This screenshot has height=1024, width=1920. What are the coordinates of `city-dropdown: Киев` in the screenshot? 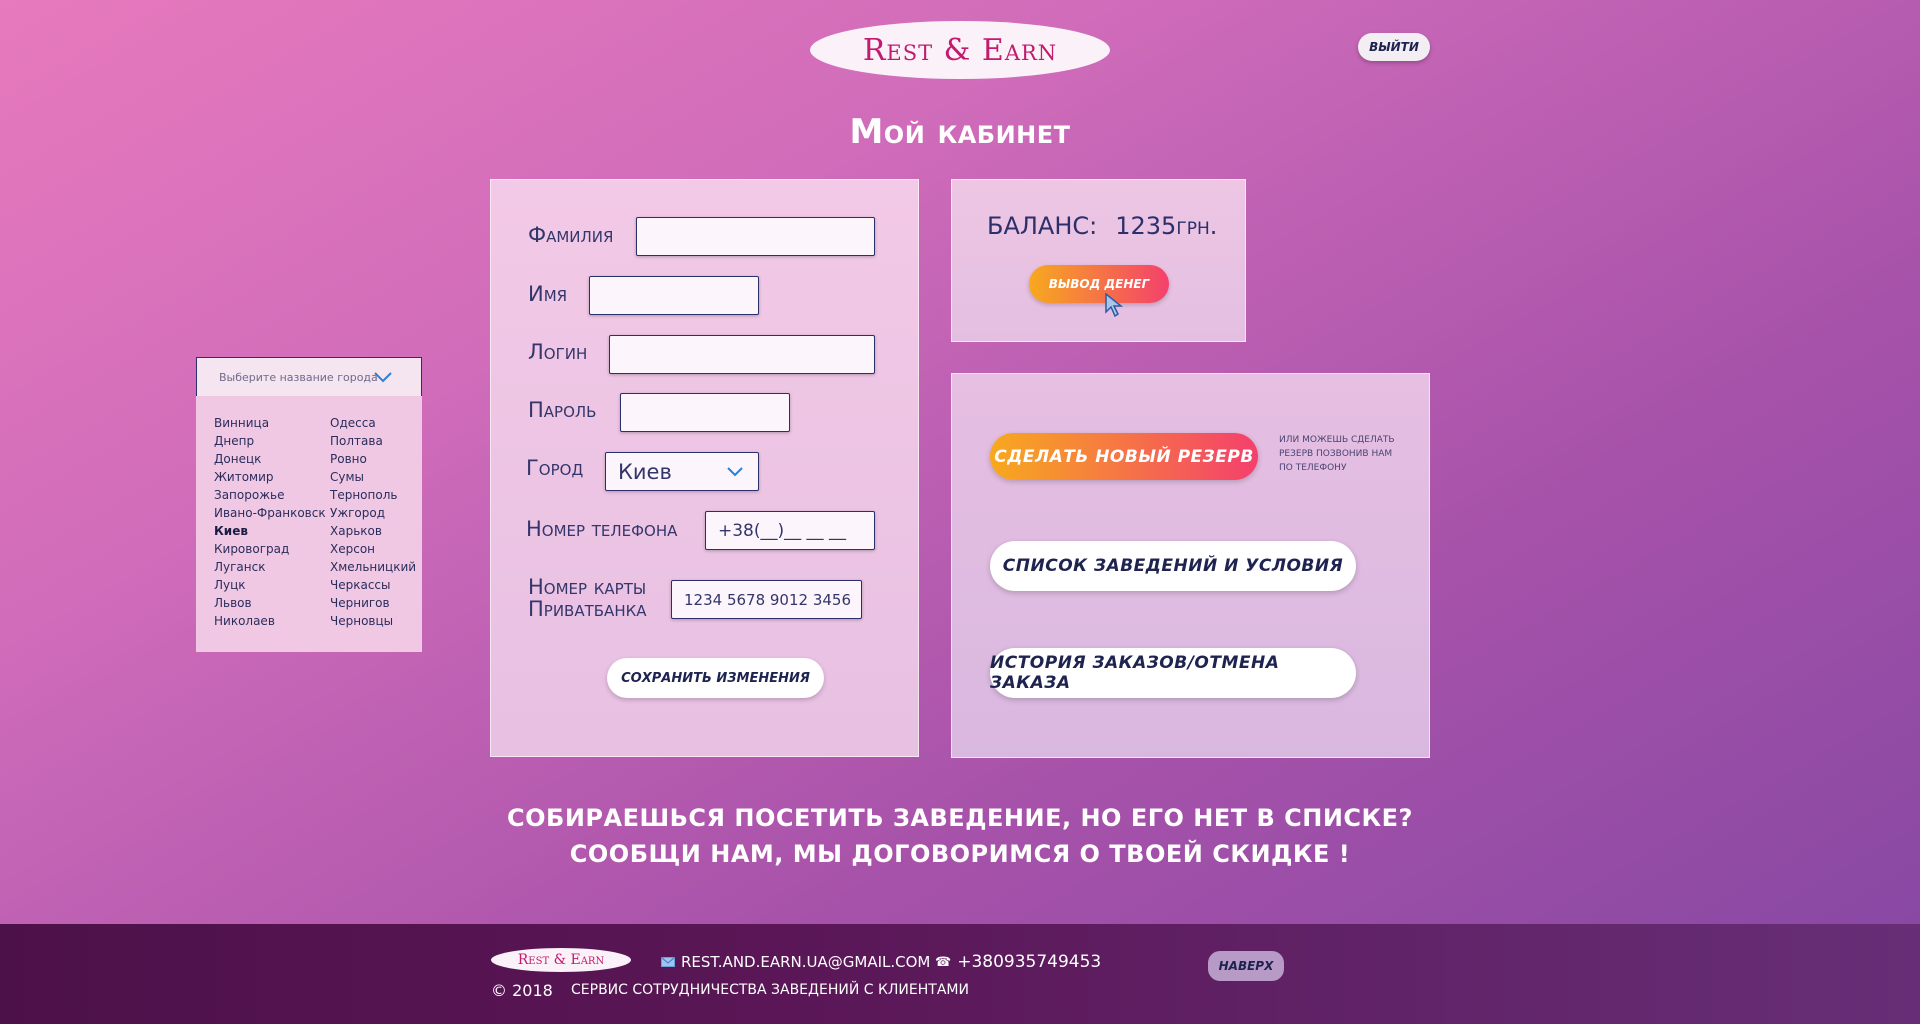 It's located at (682, 471).